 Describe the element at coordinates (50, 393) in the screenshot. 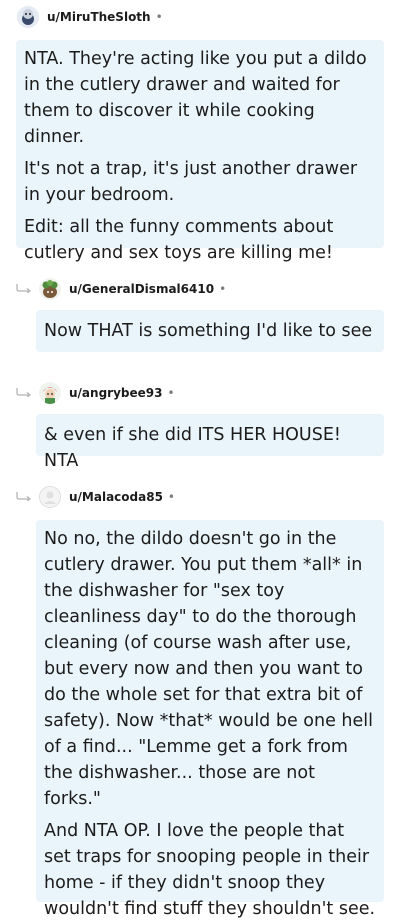

I see `red-hair-avatar-icon` at that location.